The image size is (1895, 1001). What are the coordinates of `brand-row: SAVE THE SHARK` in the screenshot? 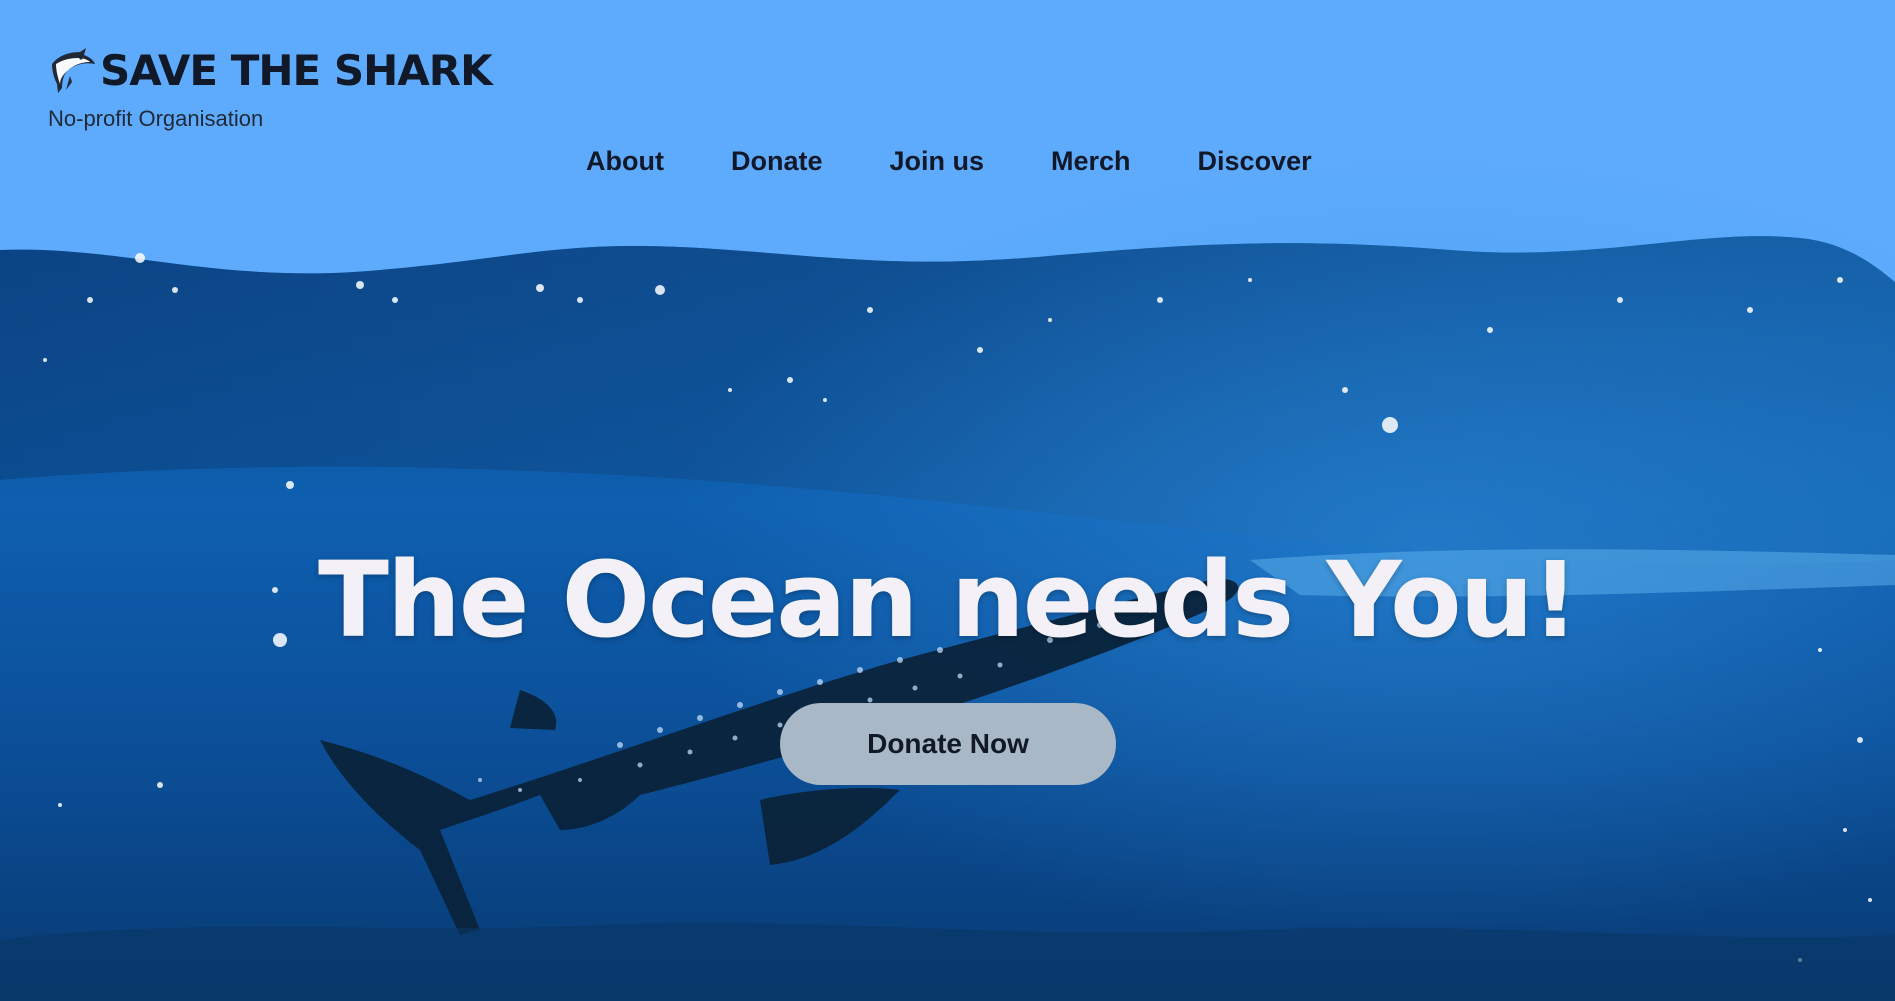 It's located at (270, 71).